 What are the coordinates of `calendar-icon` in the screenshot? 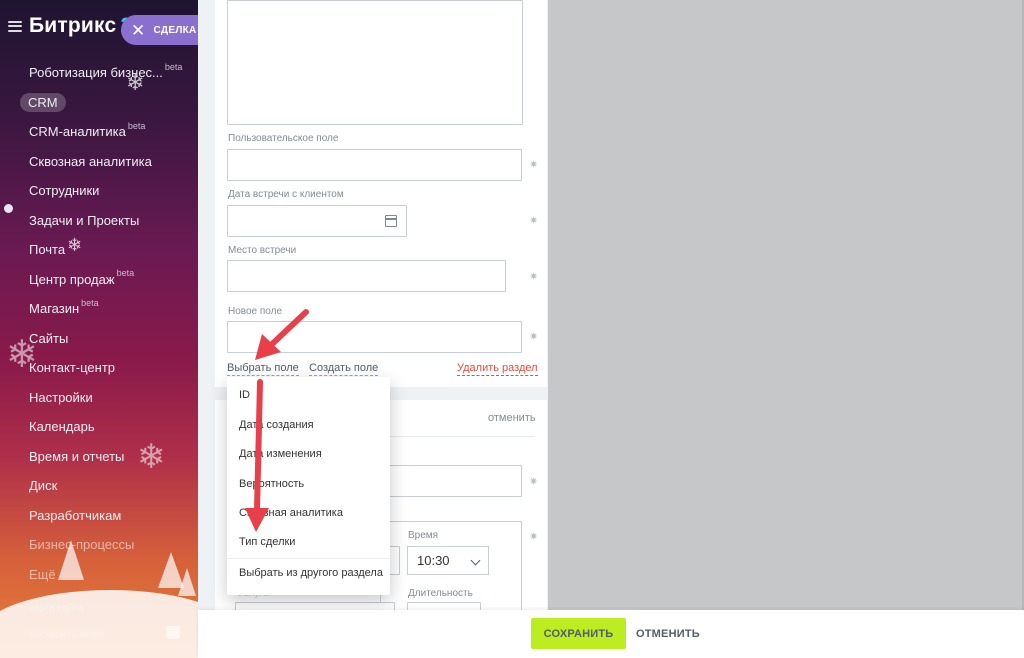 It's located at (391, 221).